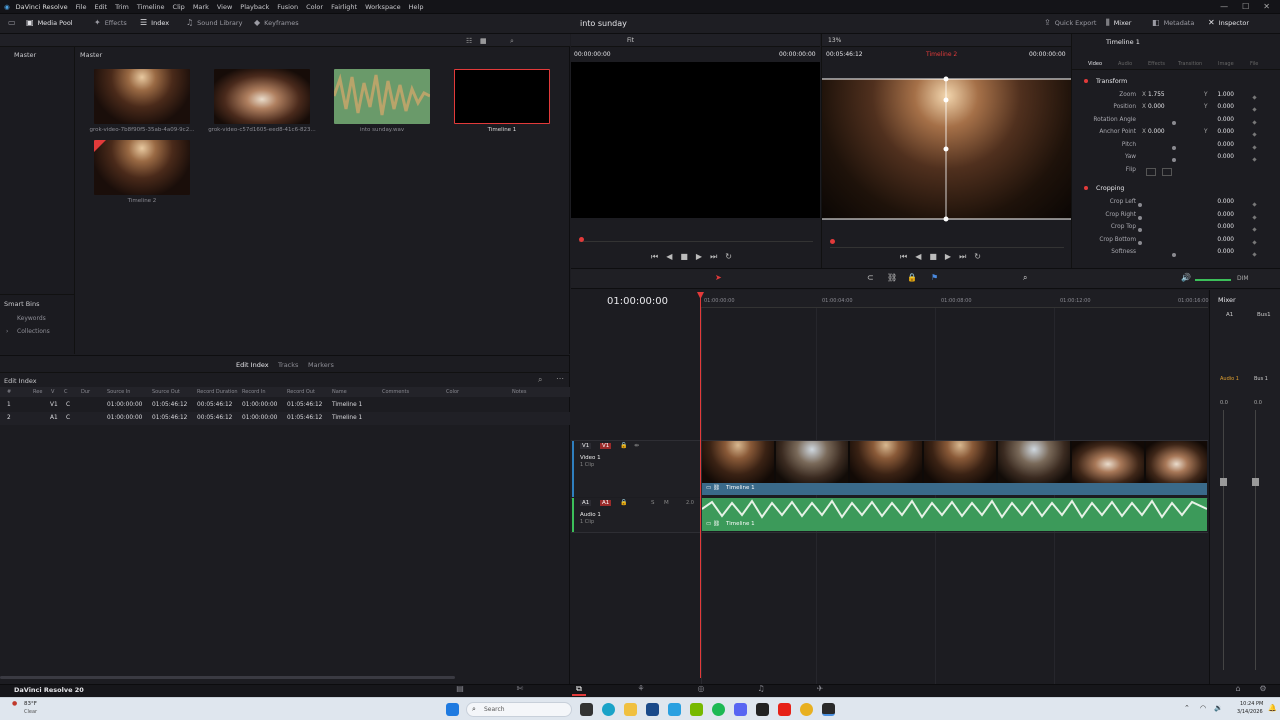  What do you see at coordinates (288, 365) in the screenshot?
I see `tab-tracks: Tracks` at bounding box center [288, 365].